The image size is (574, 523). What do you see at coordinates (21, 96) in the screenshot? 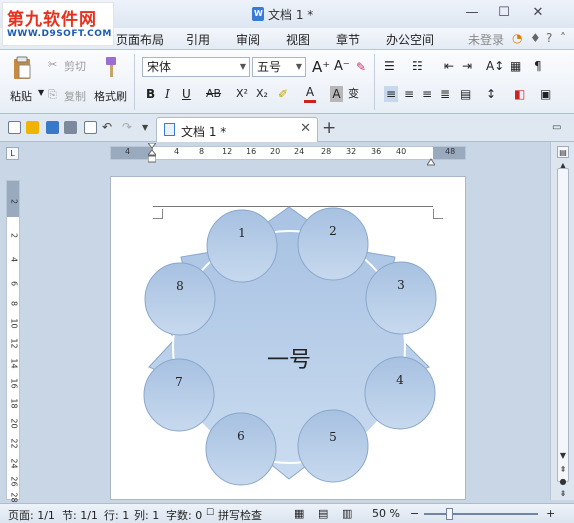
I see `paste-button: 粘贴` at bounding box center [21, 96].